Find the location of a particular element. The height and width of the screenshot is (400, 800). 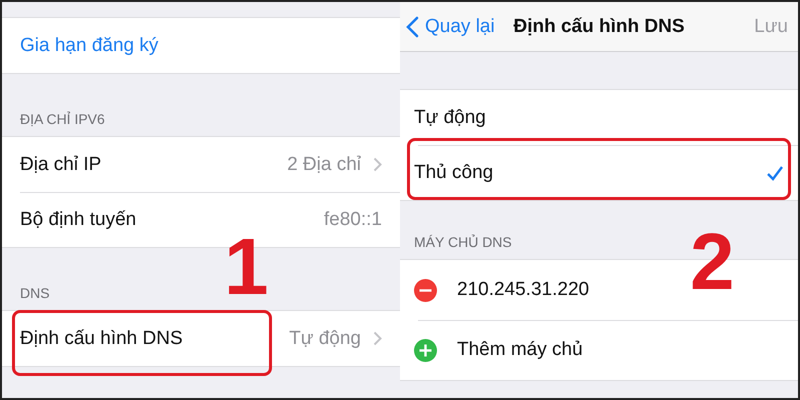

checkmark-icon is located at coordinates (775, 172).